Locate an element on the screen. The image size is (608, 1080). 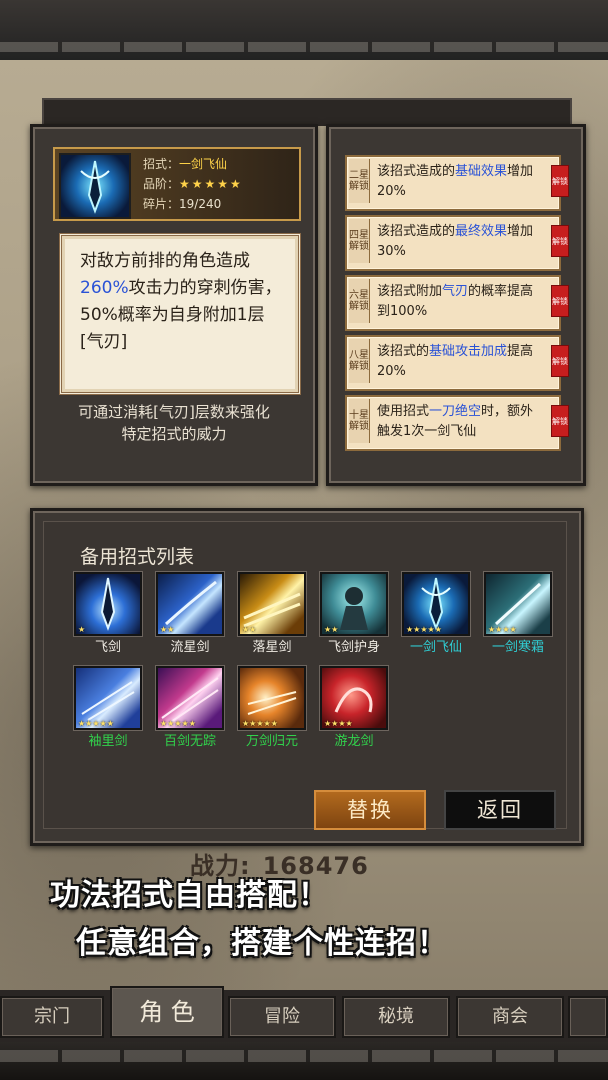
unlock-star-tag: 四星解锁 is located at coordinates (359, 241).